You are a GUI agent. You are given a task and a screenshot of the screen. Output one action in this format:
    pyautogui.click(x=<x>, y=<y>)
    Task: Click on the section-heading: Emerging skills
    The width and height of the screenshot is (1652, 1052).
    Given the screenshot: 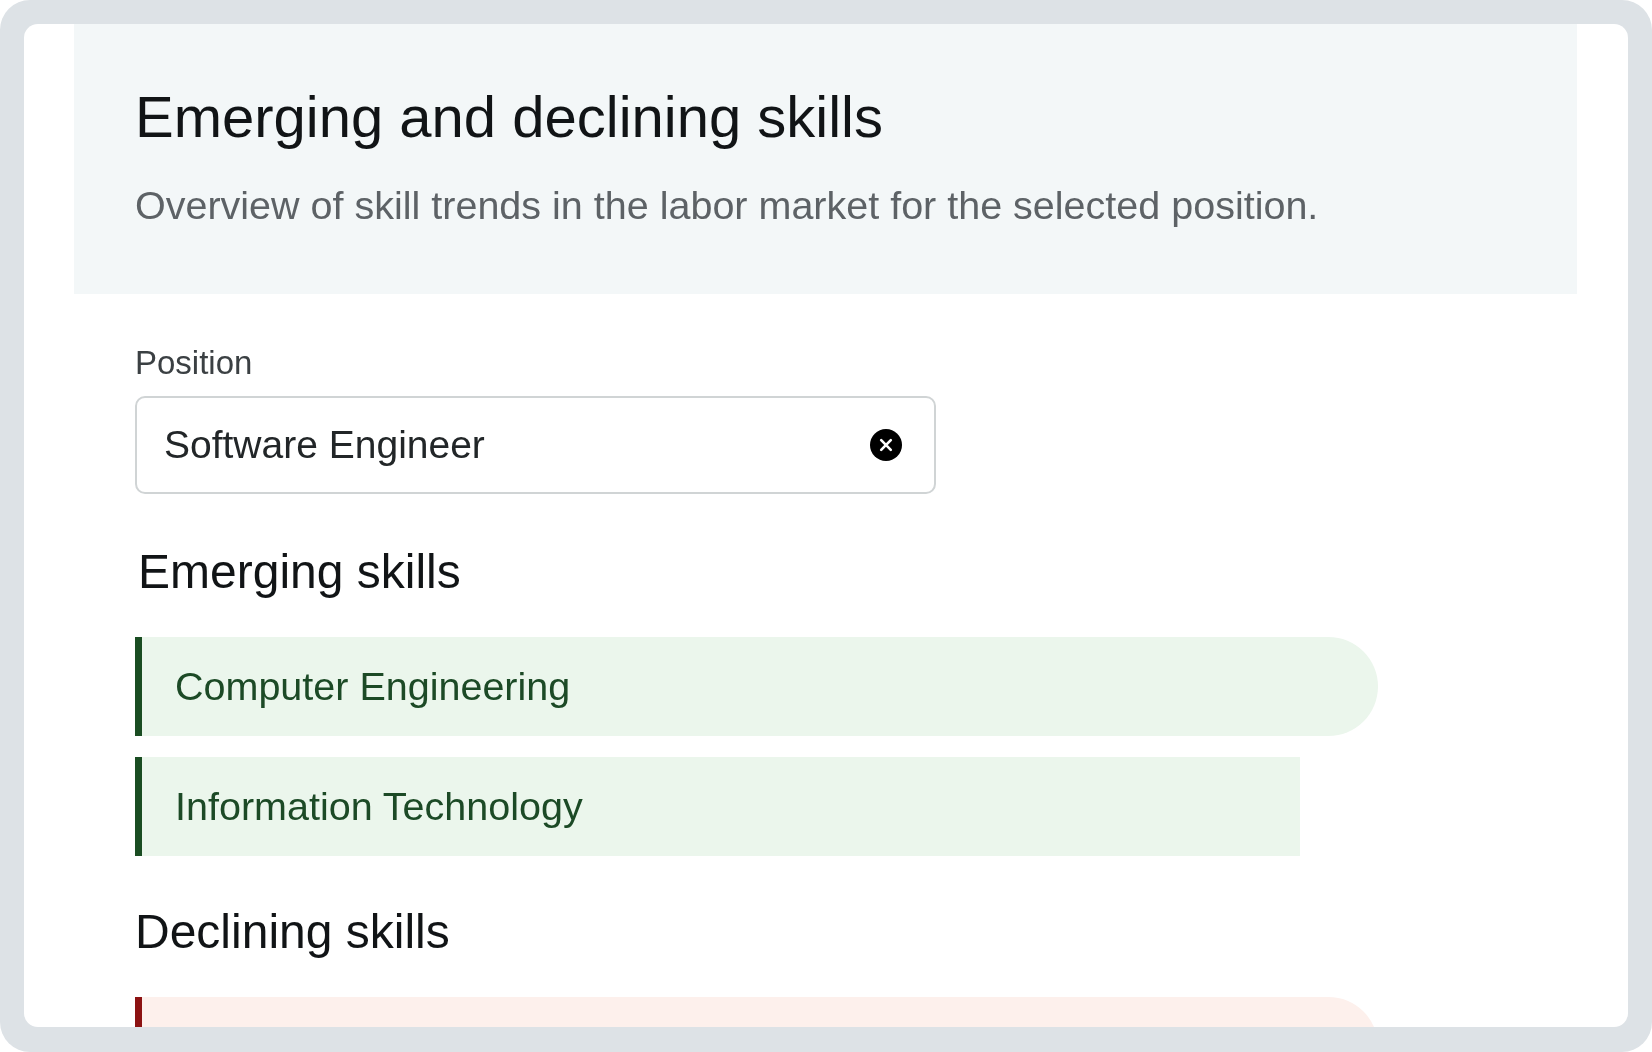 What is the action you would take?
    pyautogui.click(x=299, y=571)
    